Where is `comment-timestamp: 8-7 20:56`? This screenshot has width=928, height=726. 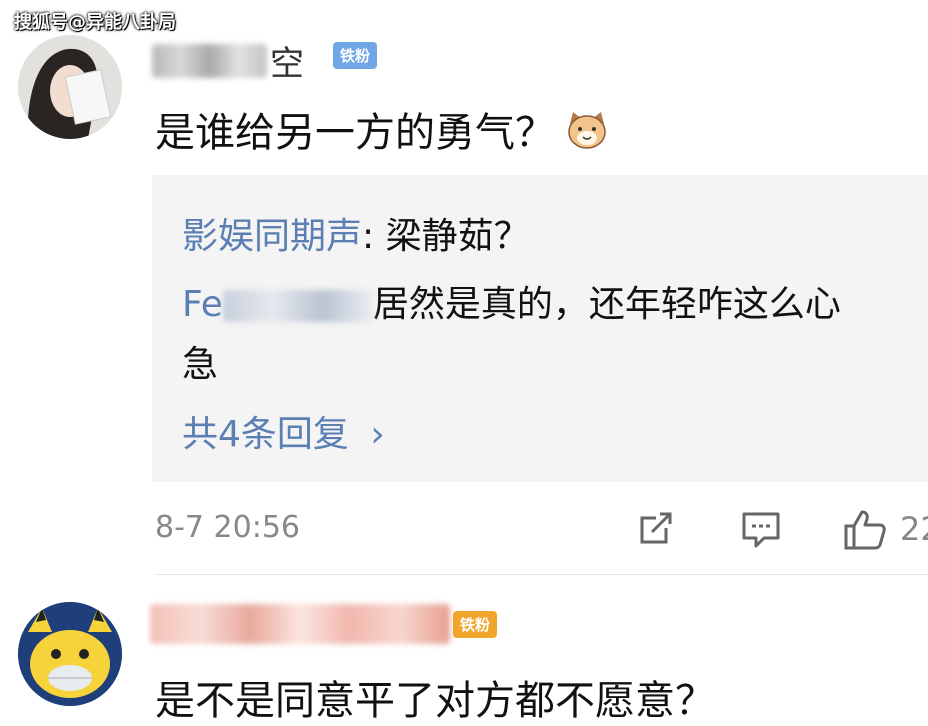
comment-timestamp: 8-7 20:56 is located at coordinates (227, 527).